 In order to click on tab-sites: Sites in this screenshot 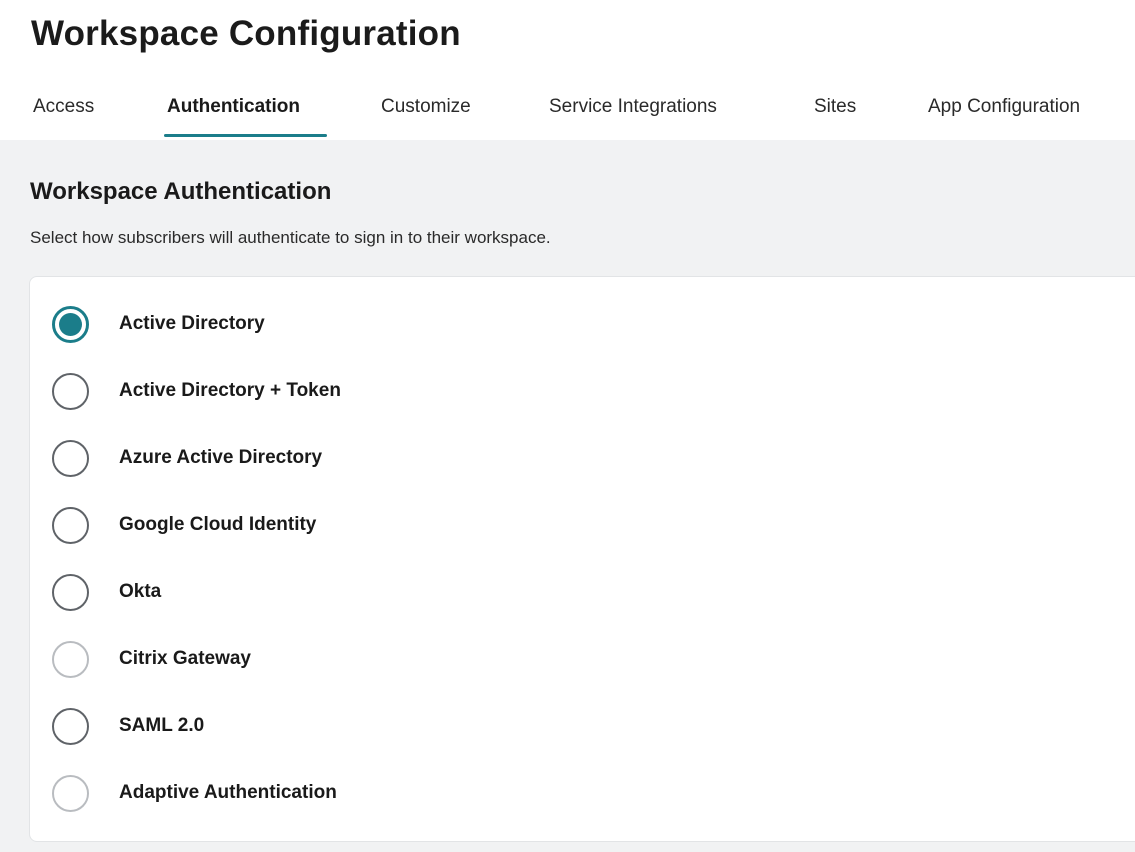, I will do `click(835, 107)`.